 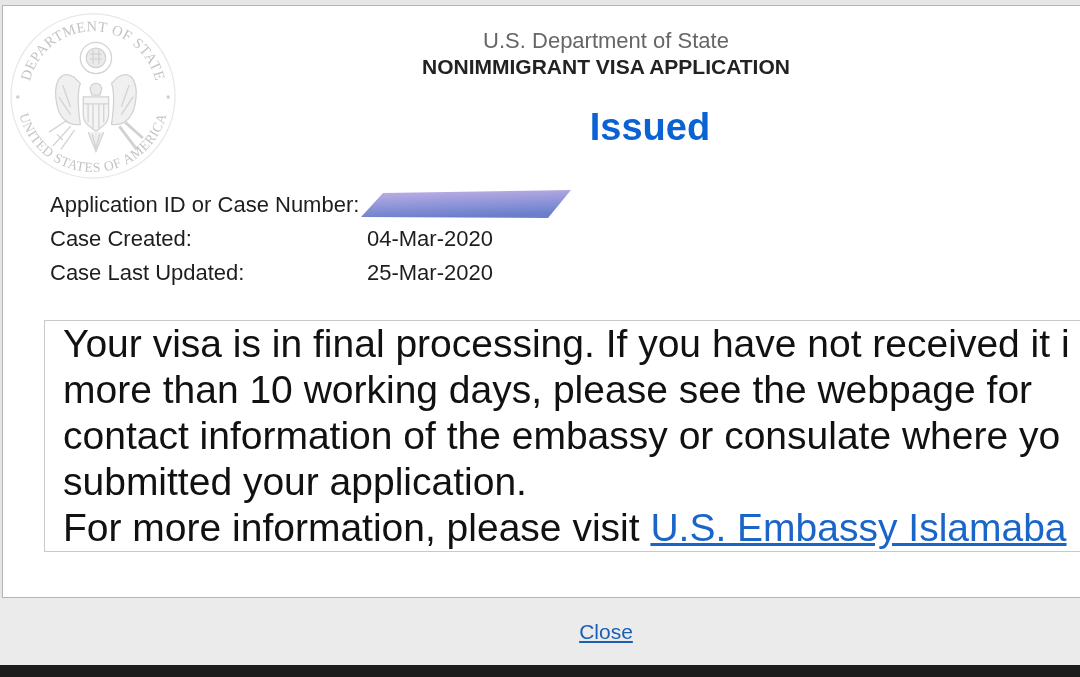 I want to click on close-link: Close, so click(x=606, y=631).